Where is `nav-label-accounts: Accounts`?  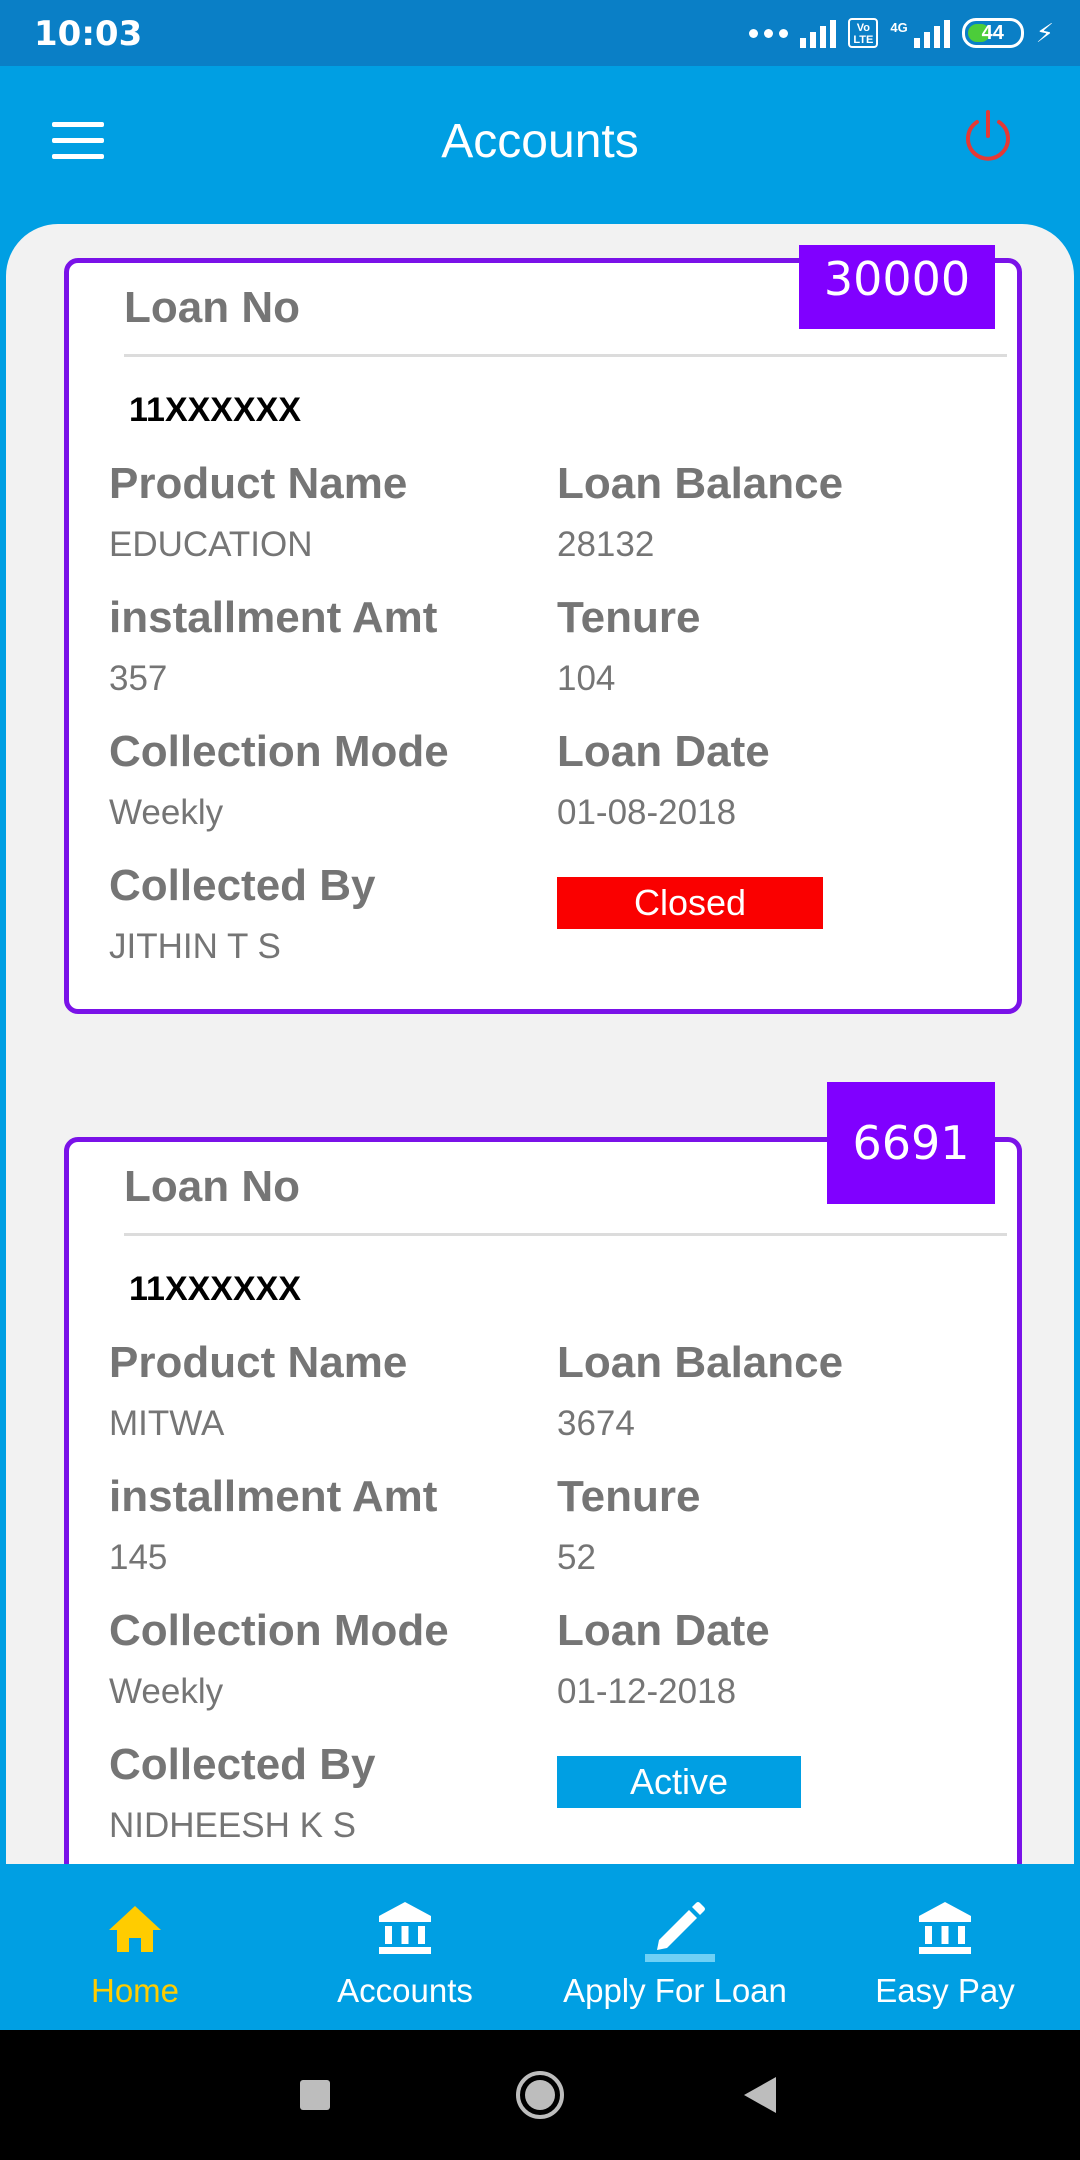 nav-label-accounts: Accounts is located at coordinates (405, 1990).